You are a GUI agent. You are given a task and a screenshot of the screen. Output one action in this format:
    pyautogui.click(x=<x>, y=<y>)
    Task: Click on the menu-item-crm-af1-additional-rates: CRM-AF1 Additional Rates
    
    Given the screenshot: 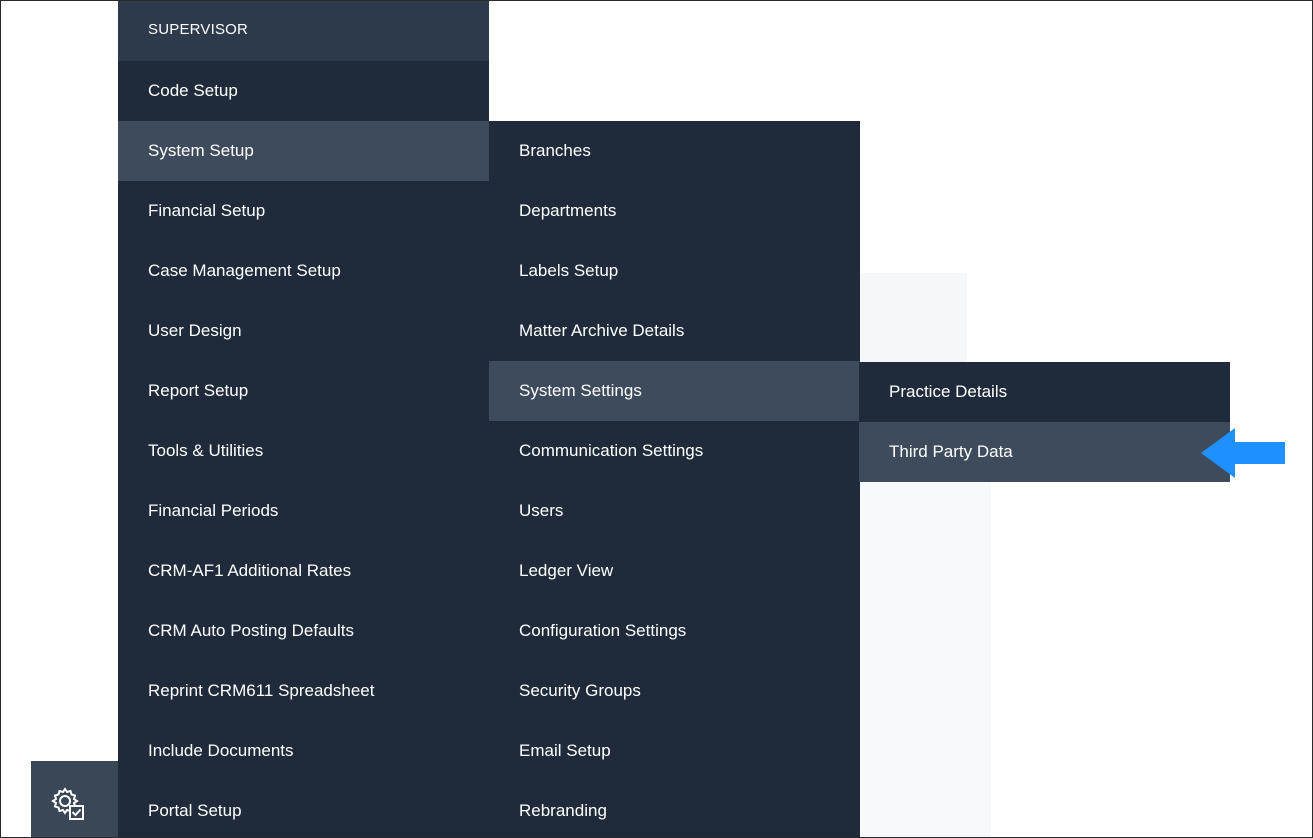 What is the action you would take?
    pyautogui.click(x=303, y=571)
    